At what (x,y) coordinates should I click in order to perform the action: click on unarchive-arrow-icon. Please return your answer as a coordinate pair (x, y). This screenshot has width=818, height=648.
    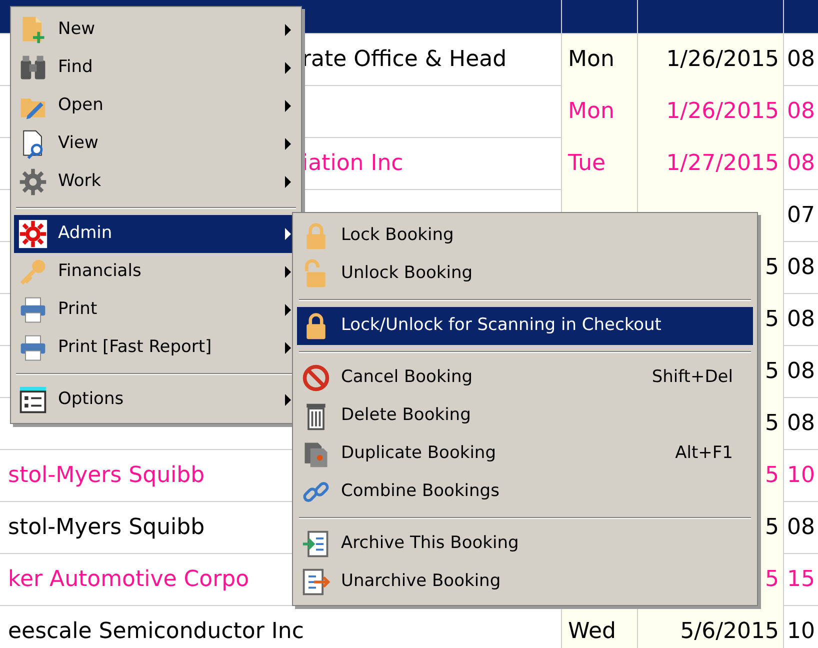
    Looking at the image, I should click on (316, 582).